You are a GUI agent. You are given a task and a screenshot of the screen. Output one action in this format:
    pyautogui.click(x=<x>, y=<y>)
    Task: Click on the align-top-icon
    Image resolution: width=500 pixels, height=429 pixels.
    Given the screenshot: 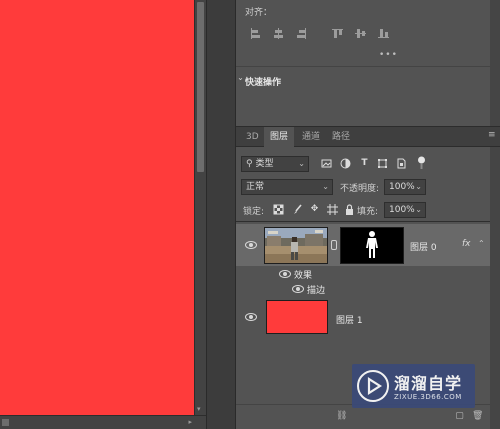 What is the action you would take?
    pyautogui.click(x=337, y=33)
    